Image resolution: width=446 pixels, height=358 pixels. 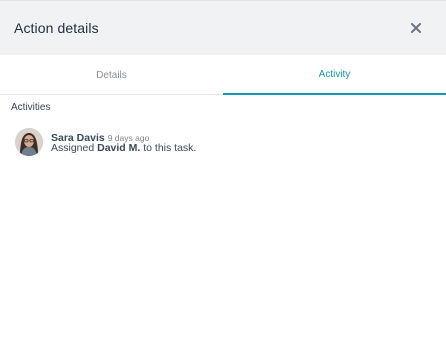 What do you see at coordinates (111, 75) in the screenshot?
I see `tab-details: Details` at bounding box center [111, 75].